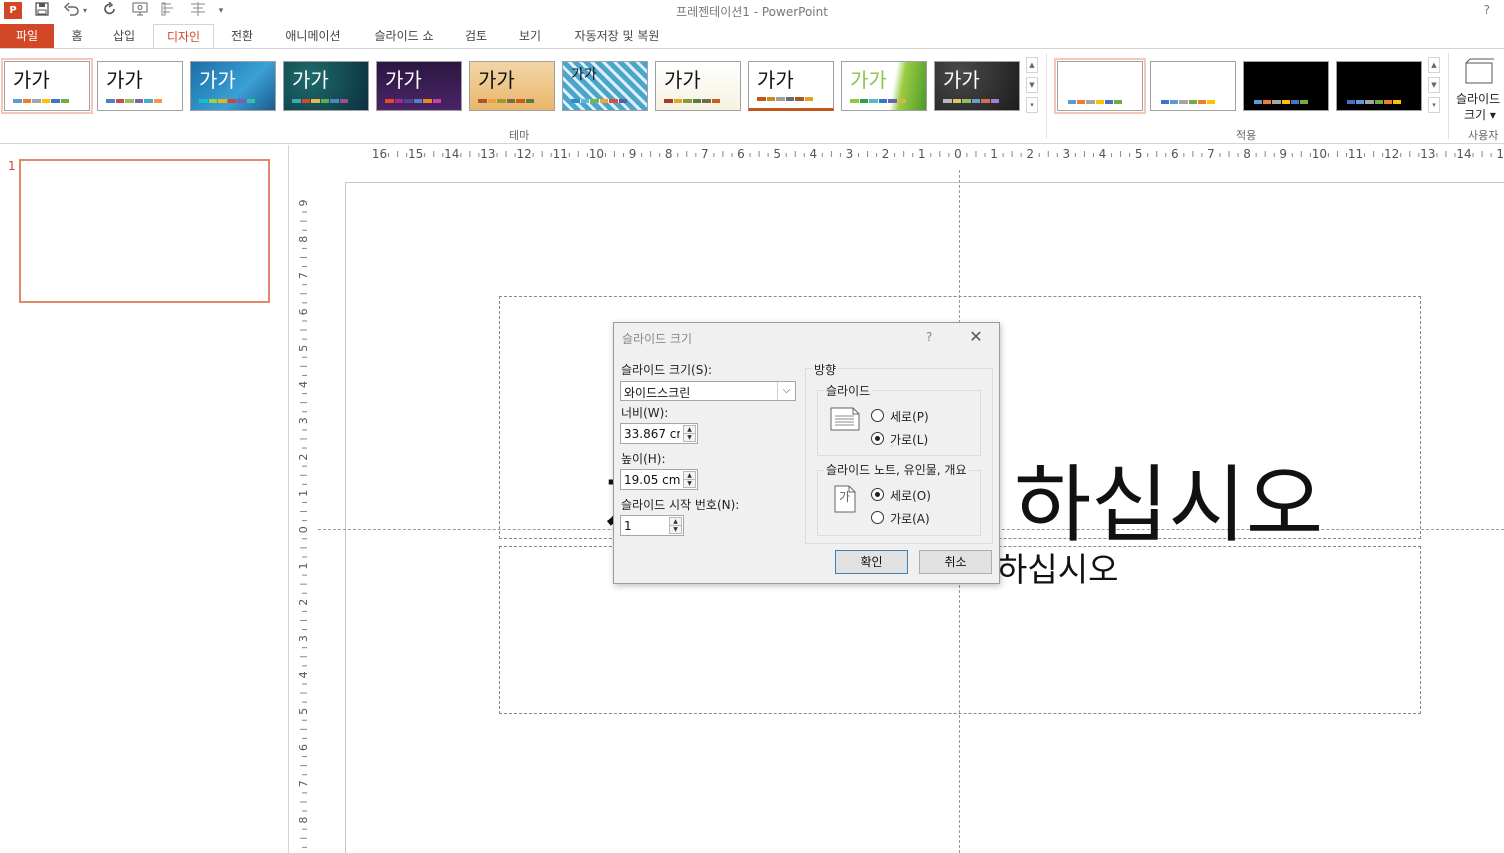 This screenshot has height=853, width=1504. Describe the element at coordinates (144, 231) in the screenshot. I see `slide-thumbnail` at that location.